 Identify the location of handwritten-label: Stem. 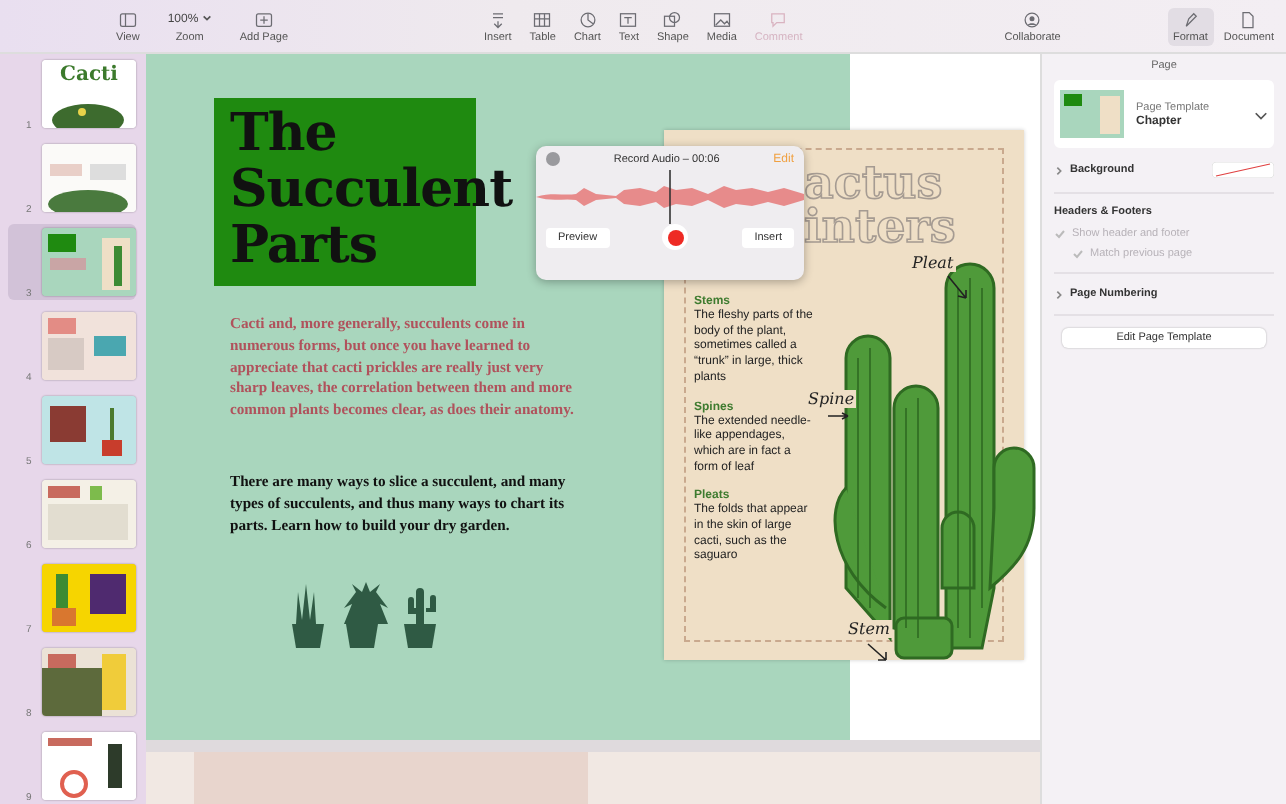
(869, 629).